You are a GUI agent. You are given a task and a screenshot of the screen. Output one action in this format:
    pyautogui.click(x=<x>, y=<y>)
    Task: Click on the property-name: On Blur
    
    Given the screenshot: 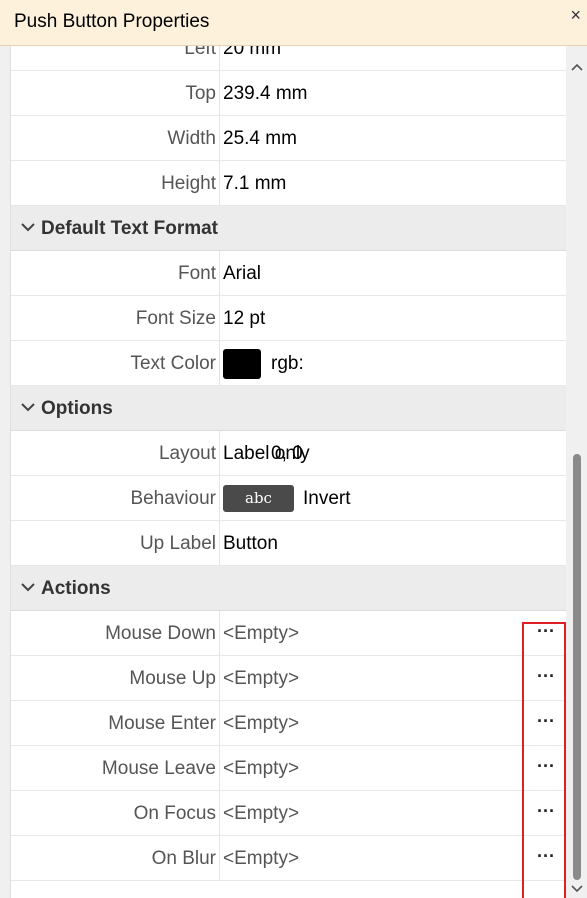 What is the action you would take?
    pyautogui.click(x=183, y=858)
    